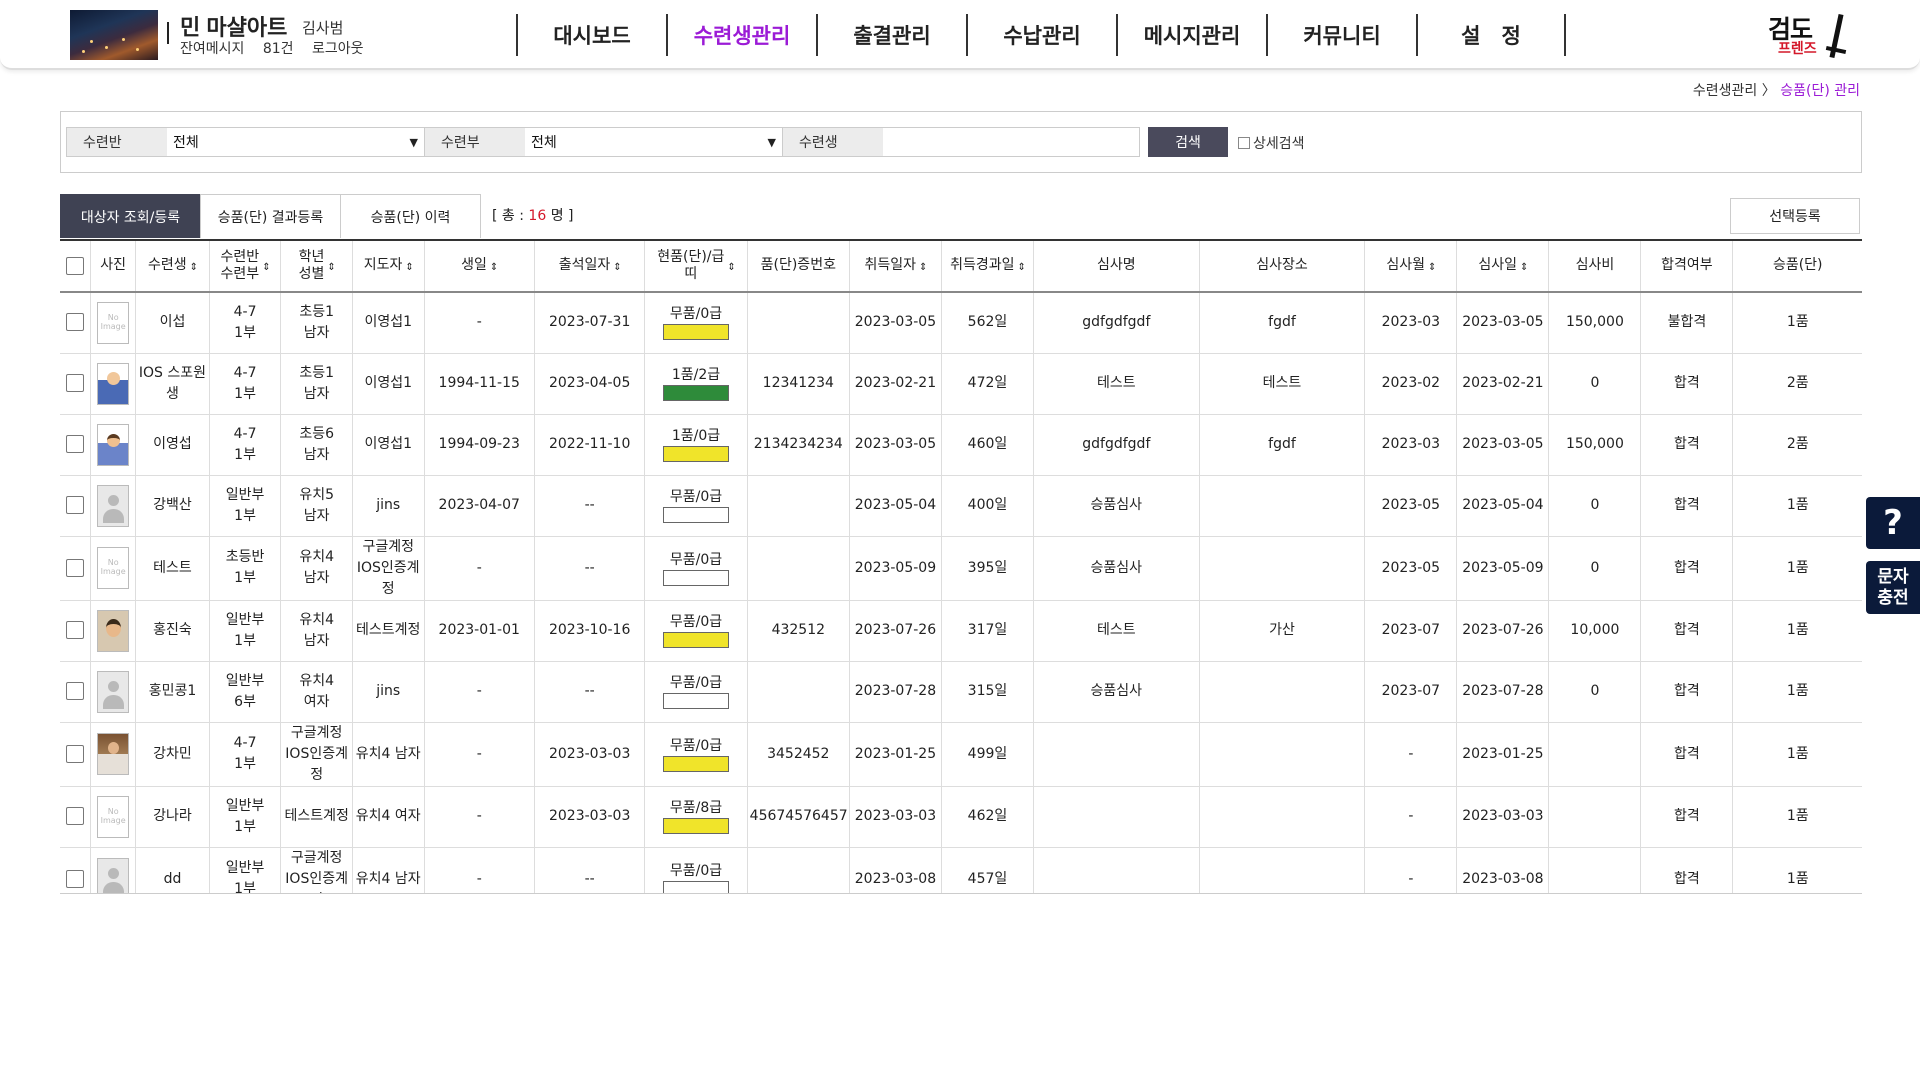  What do you see at coordinates (1341, 35) in the screenshot?
I see `nav-item-5: 커뮤니티` at bounding box center [1341, 35].